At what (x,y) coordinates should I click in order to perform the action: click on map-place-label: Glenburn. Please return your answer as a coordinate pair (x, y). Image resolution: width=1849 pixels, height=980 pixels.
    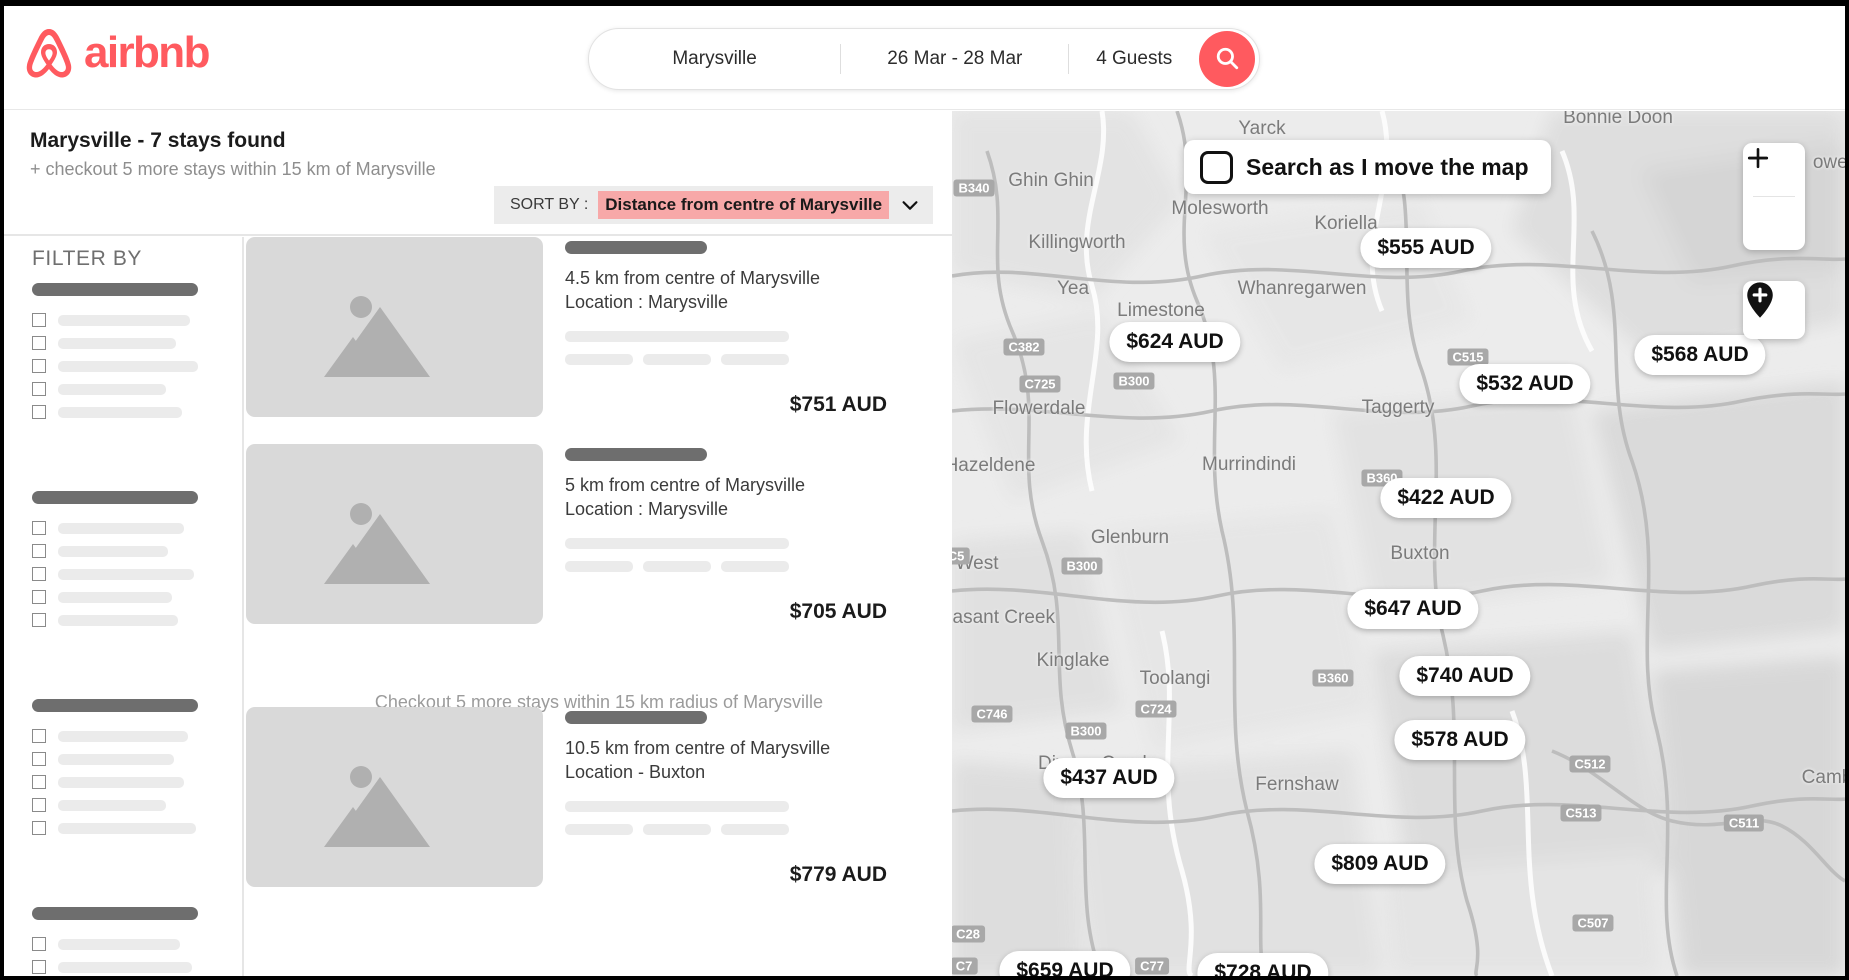
    Looking at the image, I should click on (1130, 537).